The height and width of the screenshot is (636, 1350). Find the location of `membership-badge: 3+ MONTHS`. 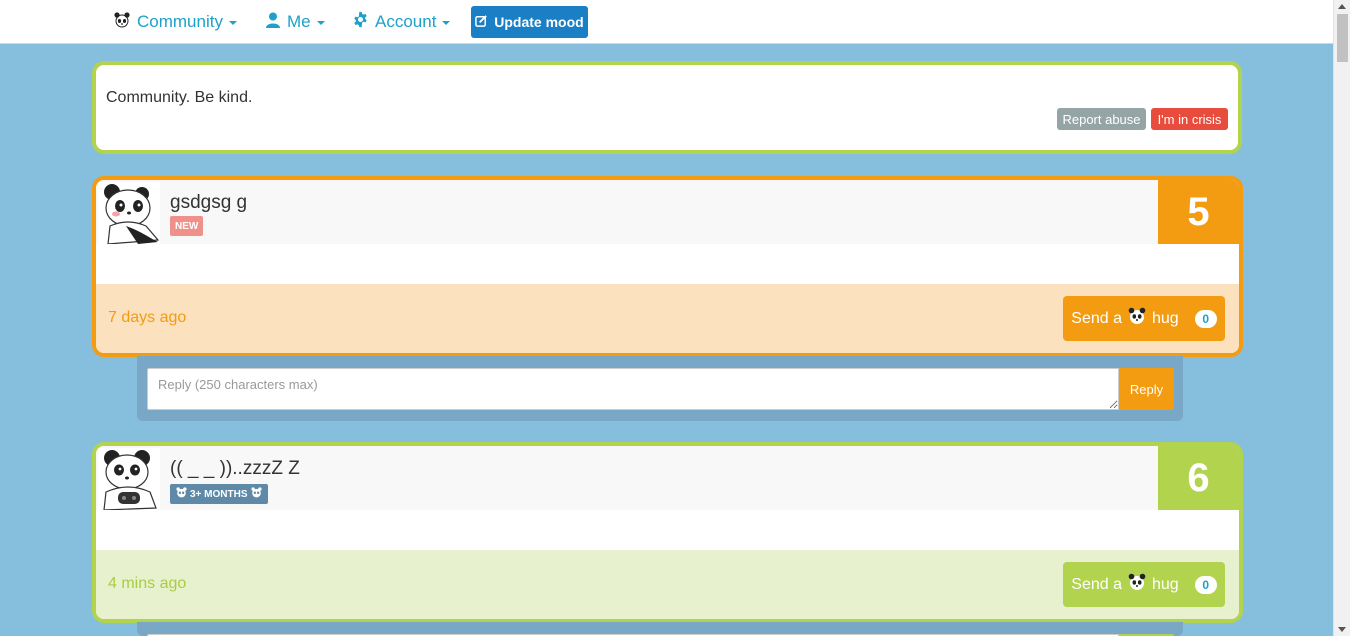

membership-badge: 3+ MONTHS is located at coordinates (219, 494).